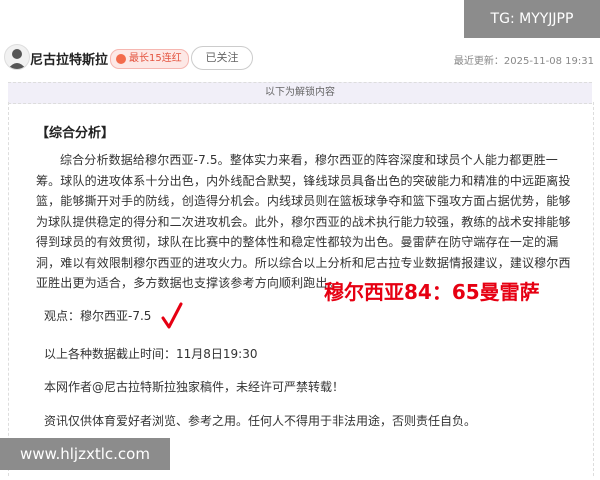 This screenshot has width=600, height=480. Describe the element at coordinates (155, 58) in the screenshot. I see `streak-badge-label: 最长15连红` at that location.